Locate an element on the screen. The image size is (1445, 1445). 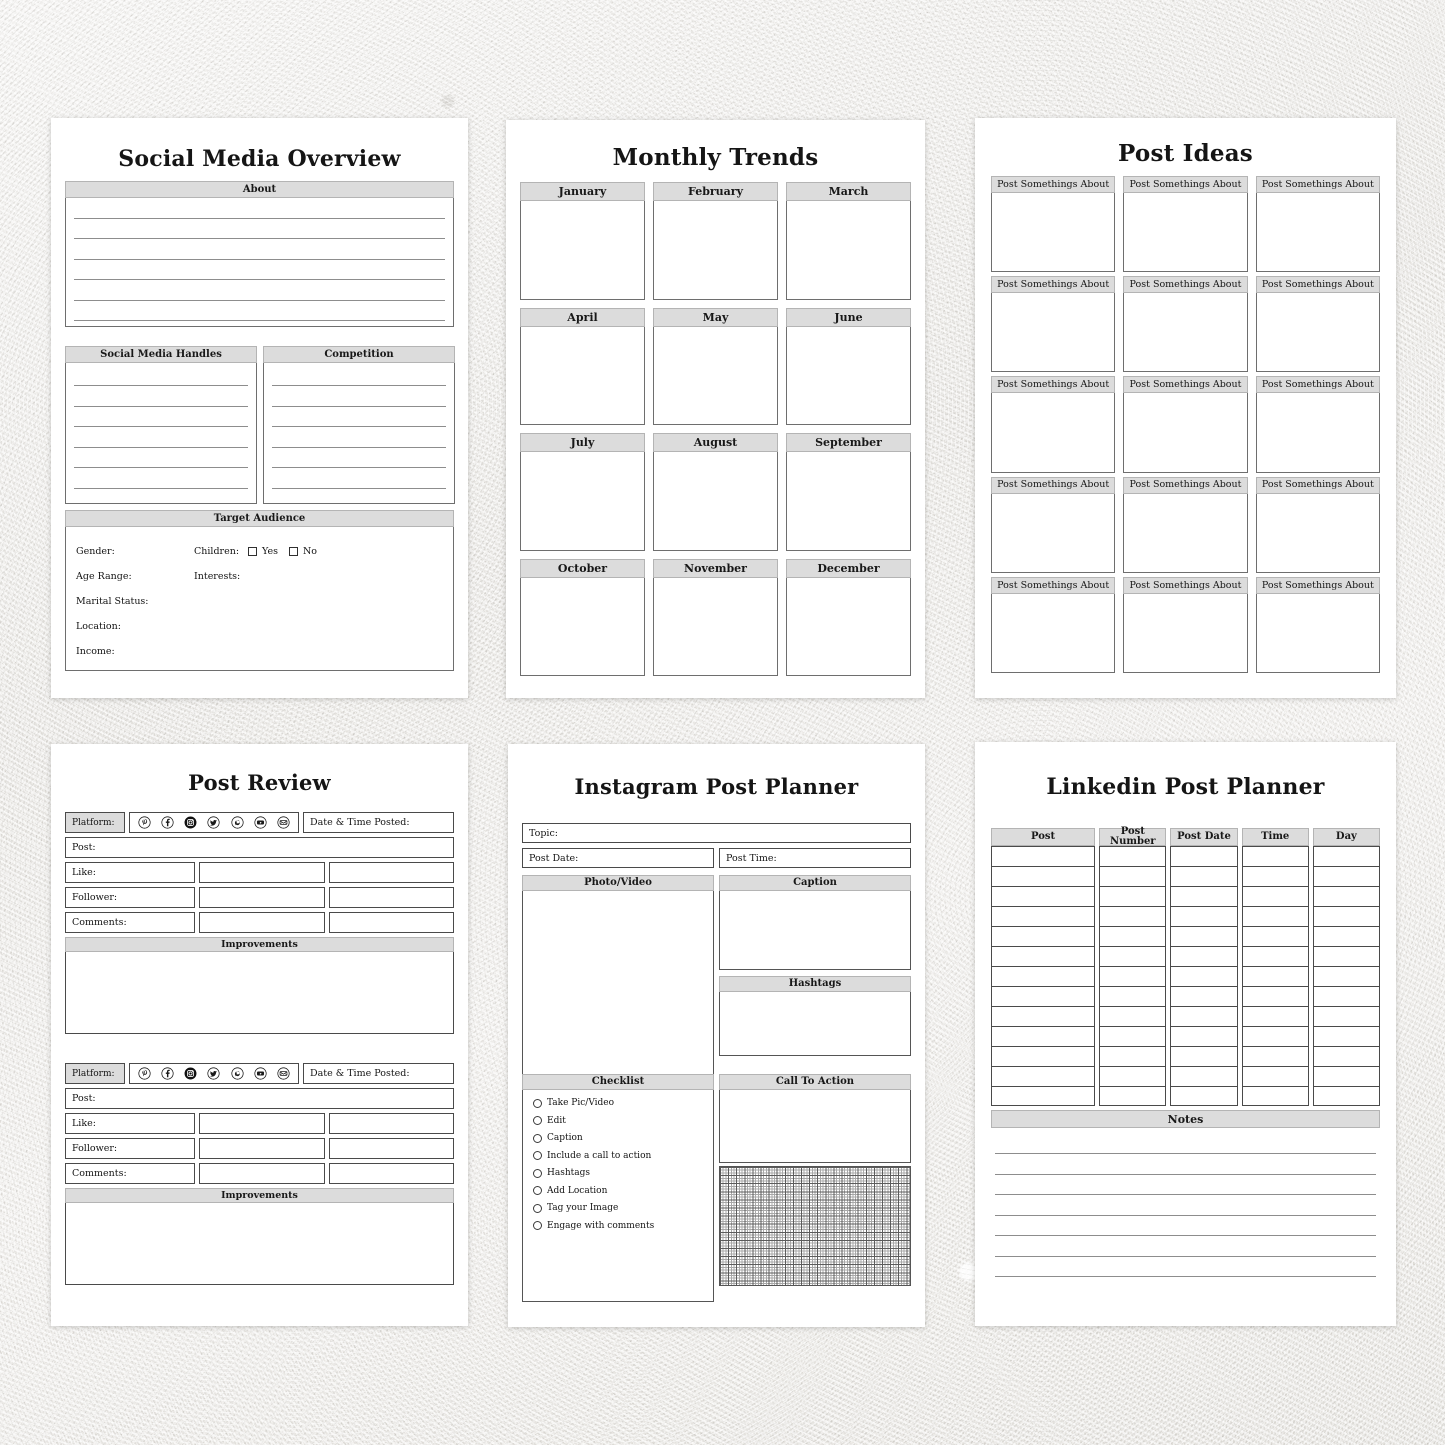
children-no-checkbox is located at coordinates (293, 551).